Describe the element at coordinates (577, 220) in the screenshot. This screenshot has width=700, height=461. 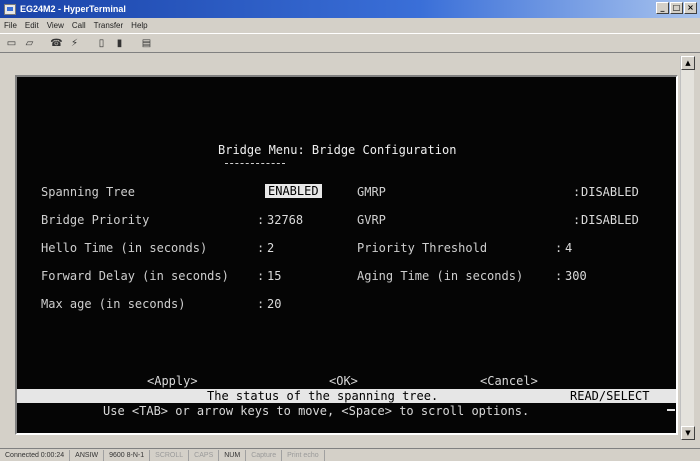
I see `gvrp-sep: :` at that location.